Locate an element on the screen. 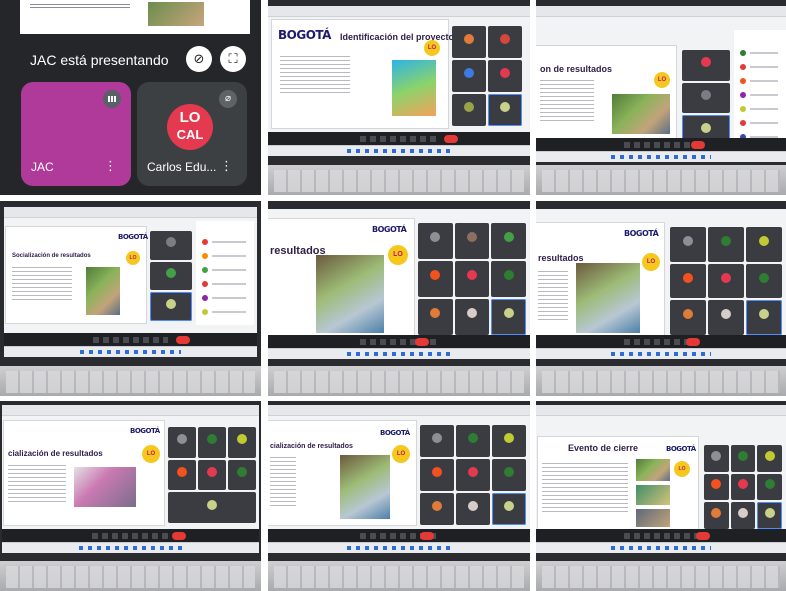  participant-grid is located at coordinates (472, 279).